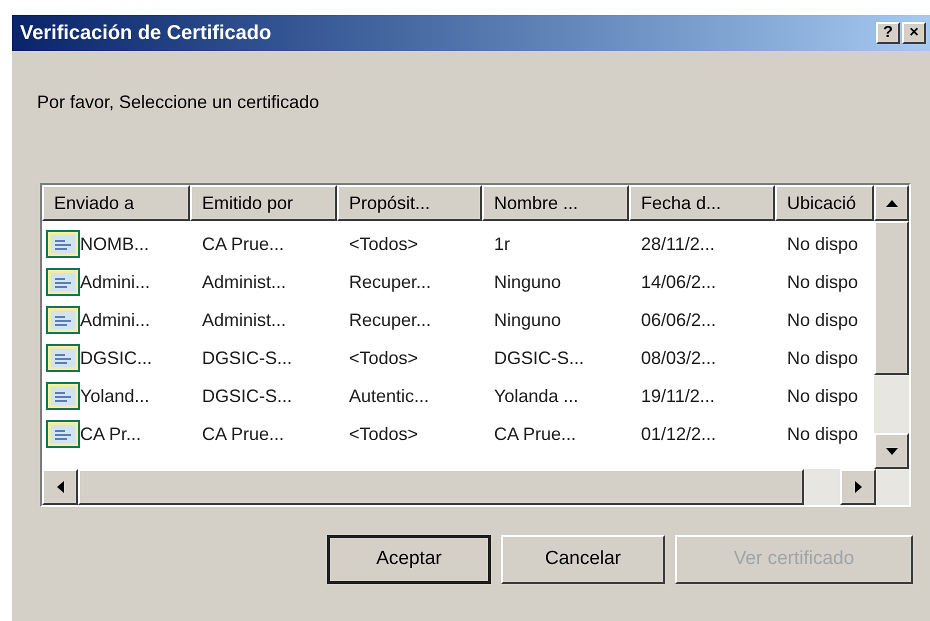  What do you see at coordinates (409, 559) in the screenshot?
I see `accept-button: Aceptar` at bounding box center [409, 559].